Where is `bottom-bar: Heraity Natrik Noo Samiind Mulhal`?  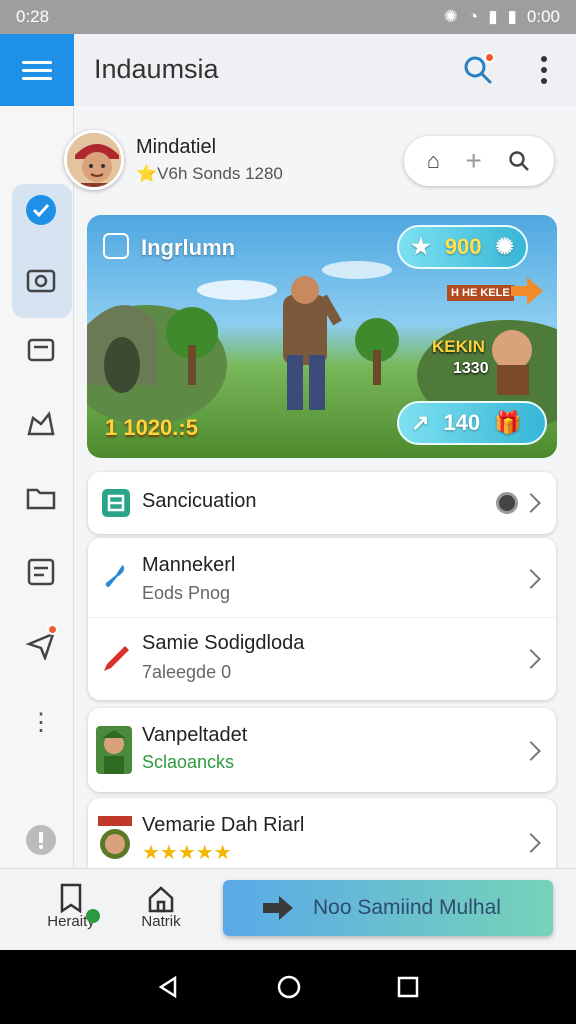
bottom-bar: Heraity Natrik Noo Samiind Mulhal is located at coordinates (288, 909).